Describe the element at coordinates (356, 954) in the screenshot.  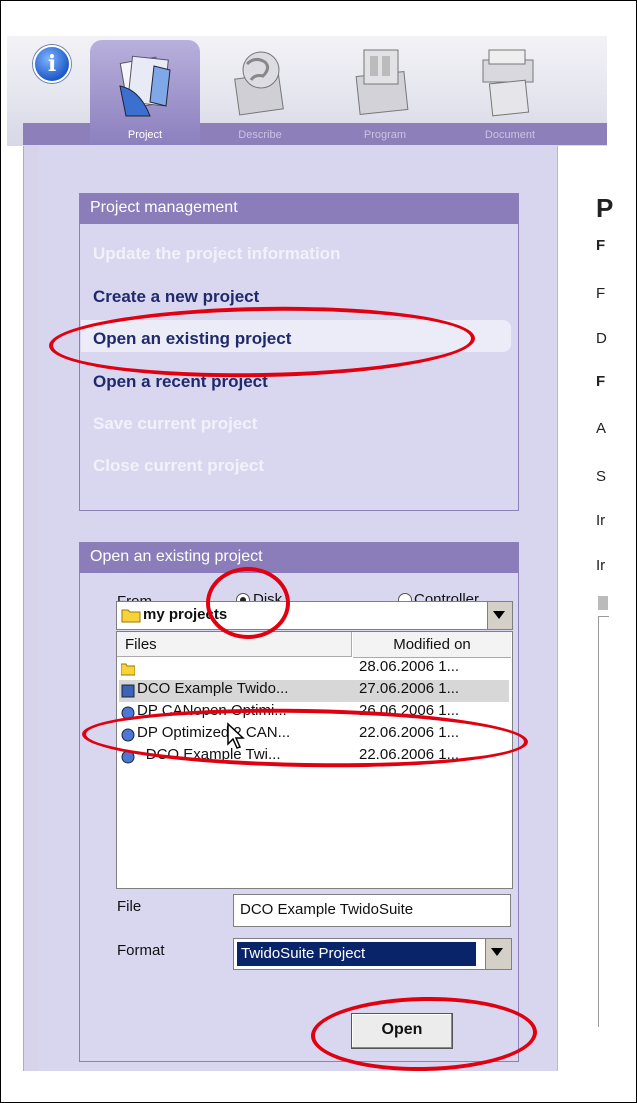
I see `format-selected-value: TwidoSuite Project` at that location.